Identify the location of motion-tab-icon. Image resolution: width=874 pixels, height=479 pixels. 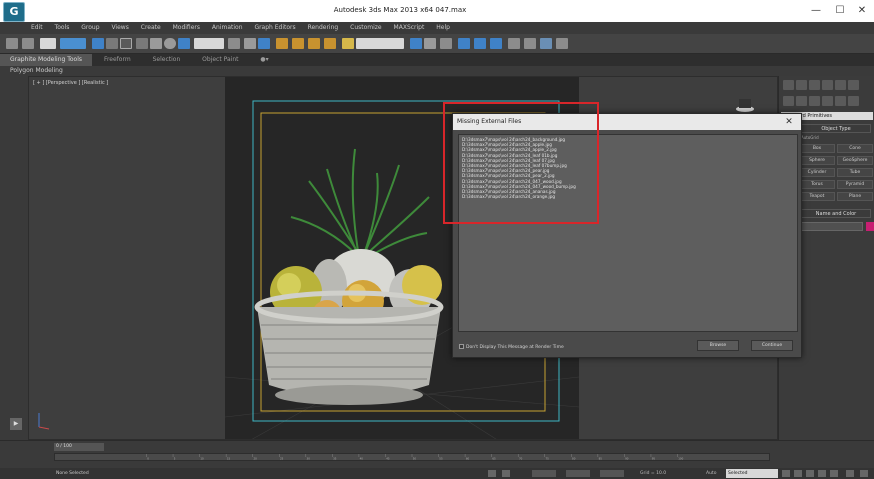
(827, 85).